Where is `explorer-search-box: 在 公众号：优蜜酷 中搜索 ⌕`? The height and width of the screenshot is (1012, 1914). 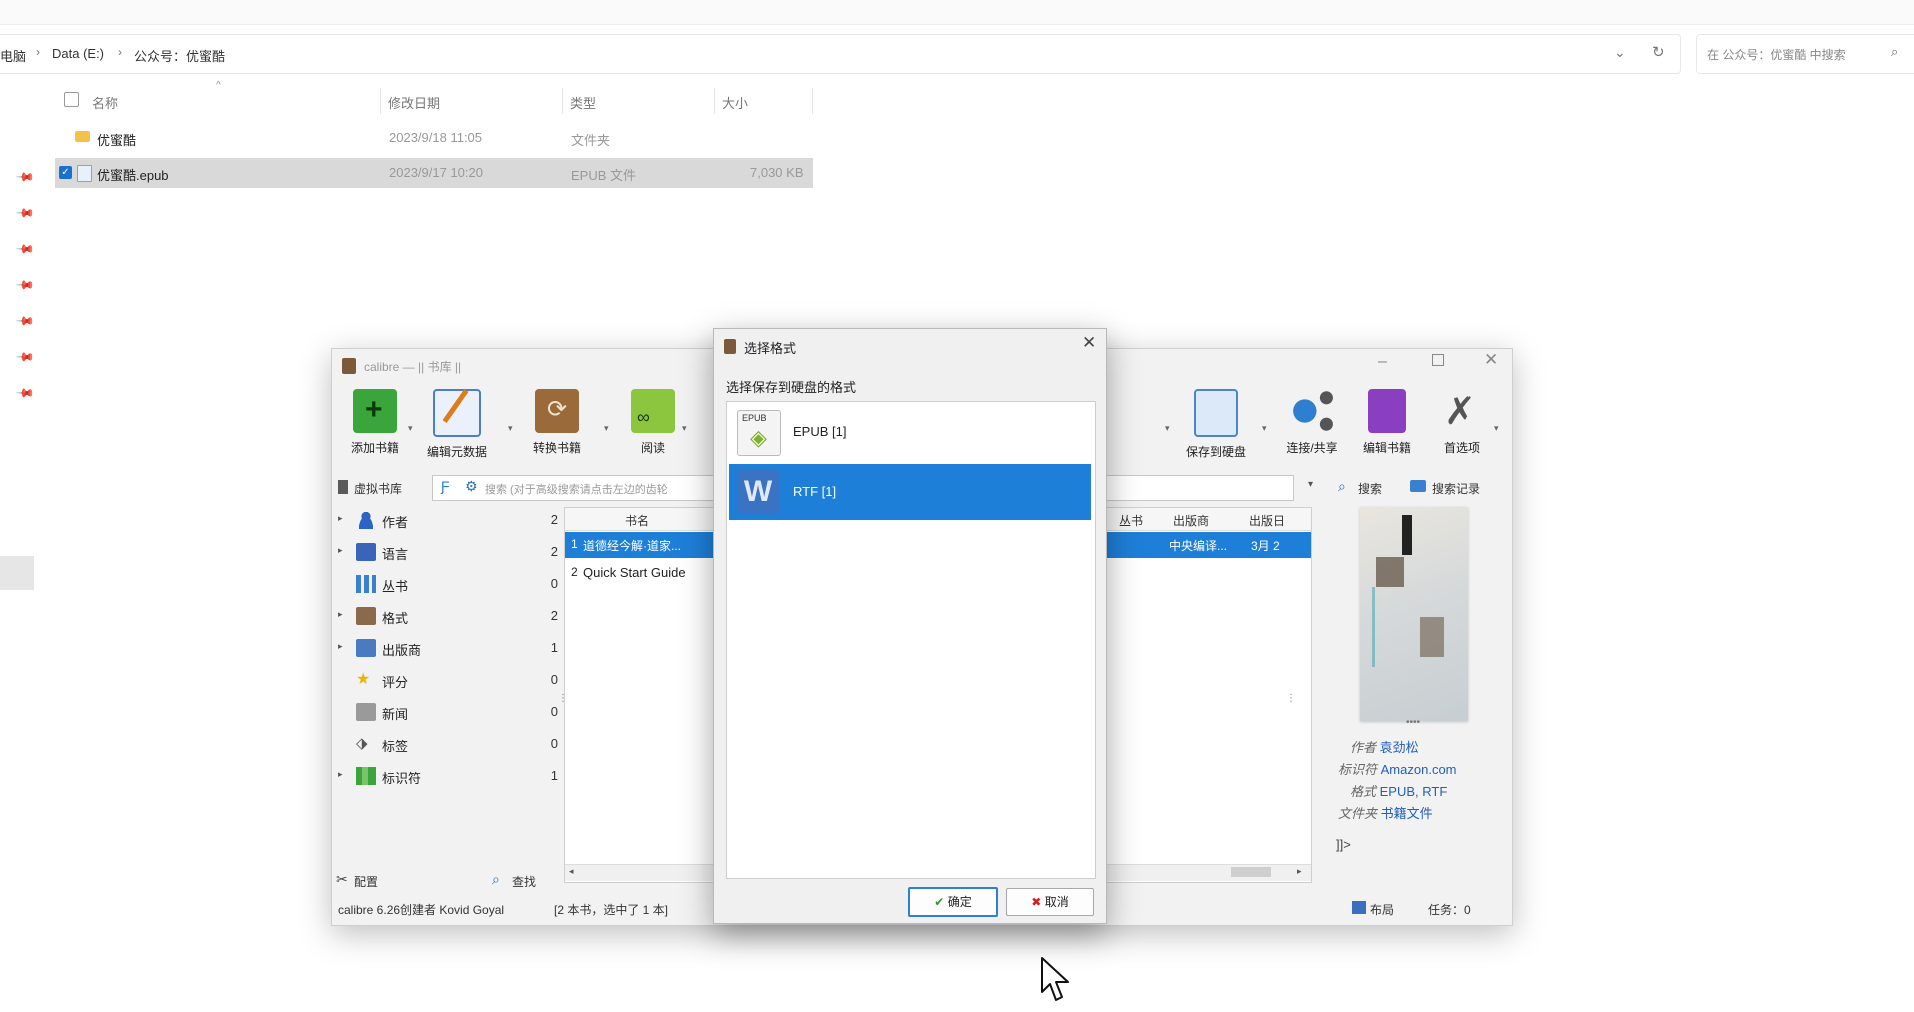 explorer-search-box: 在 公众号：优蜜酷 中搜索 ⌕ is located at coordinates (1805, 54).